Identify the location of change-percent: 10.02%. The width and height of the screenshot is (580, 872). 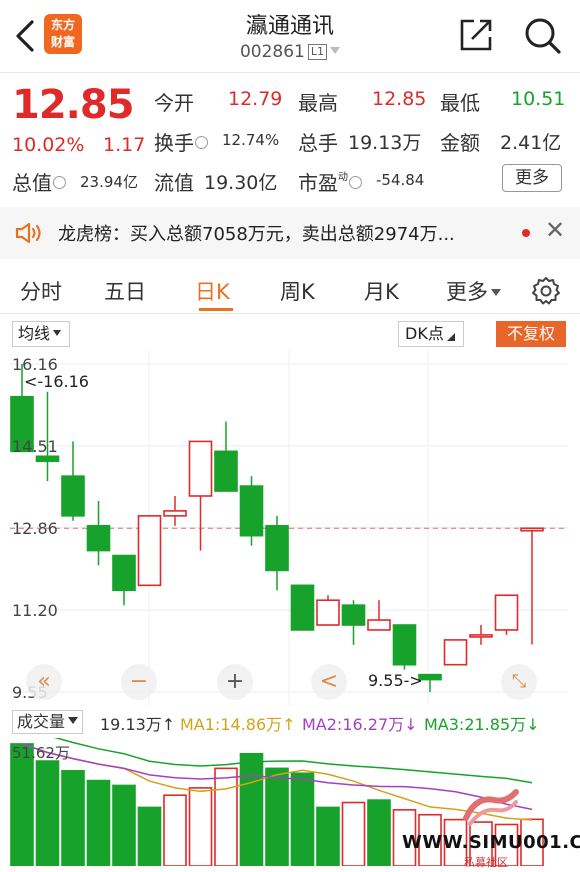
(48, 145).